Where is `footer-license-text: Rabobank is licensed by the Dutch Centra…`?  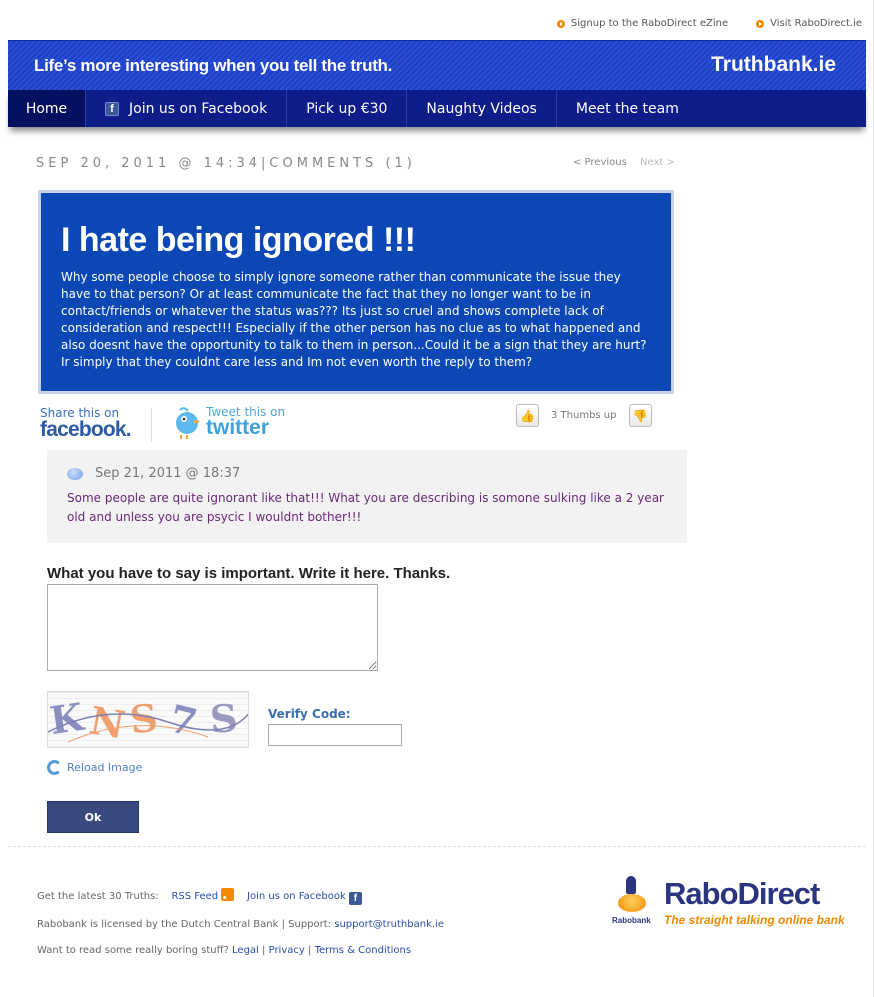
footer-license-text: Rabobank is licensed by the Dutch Centra… is located at coordinates (184, 924).